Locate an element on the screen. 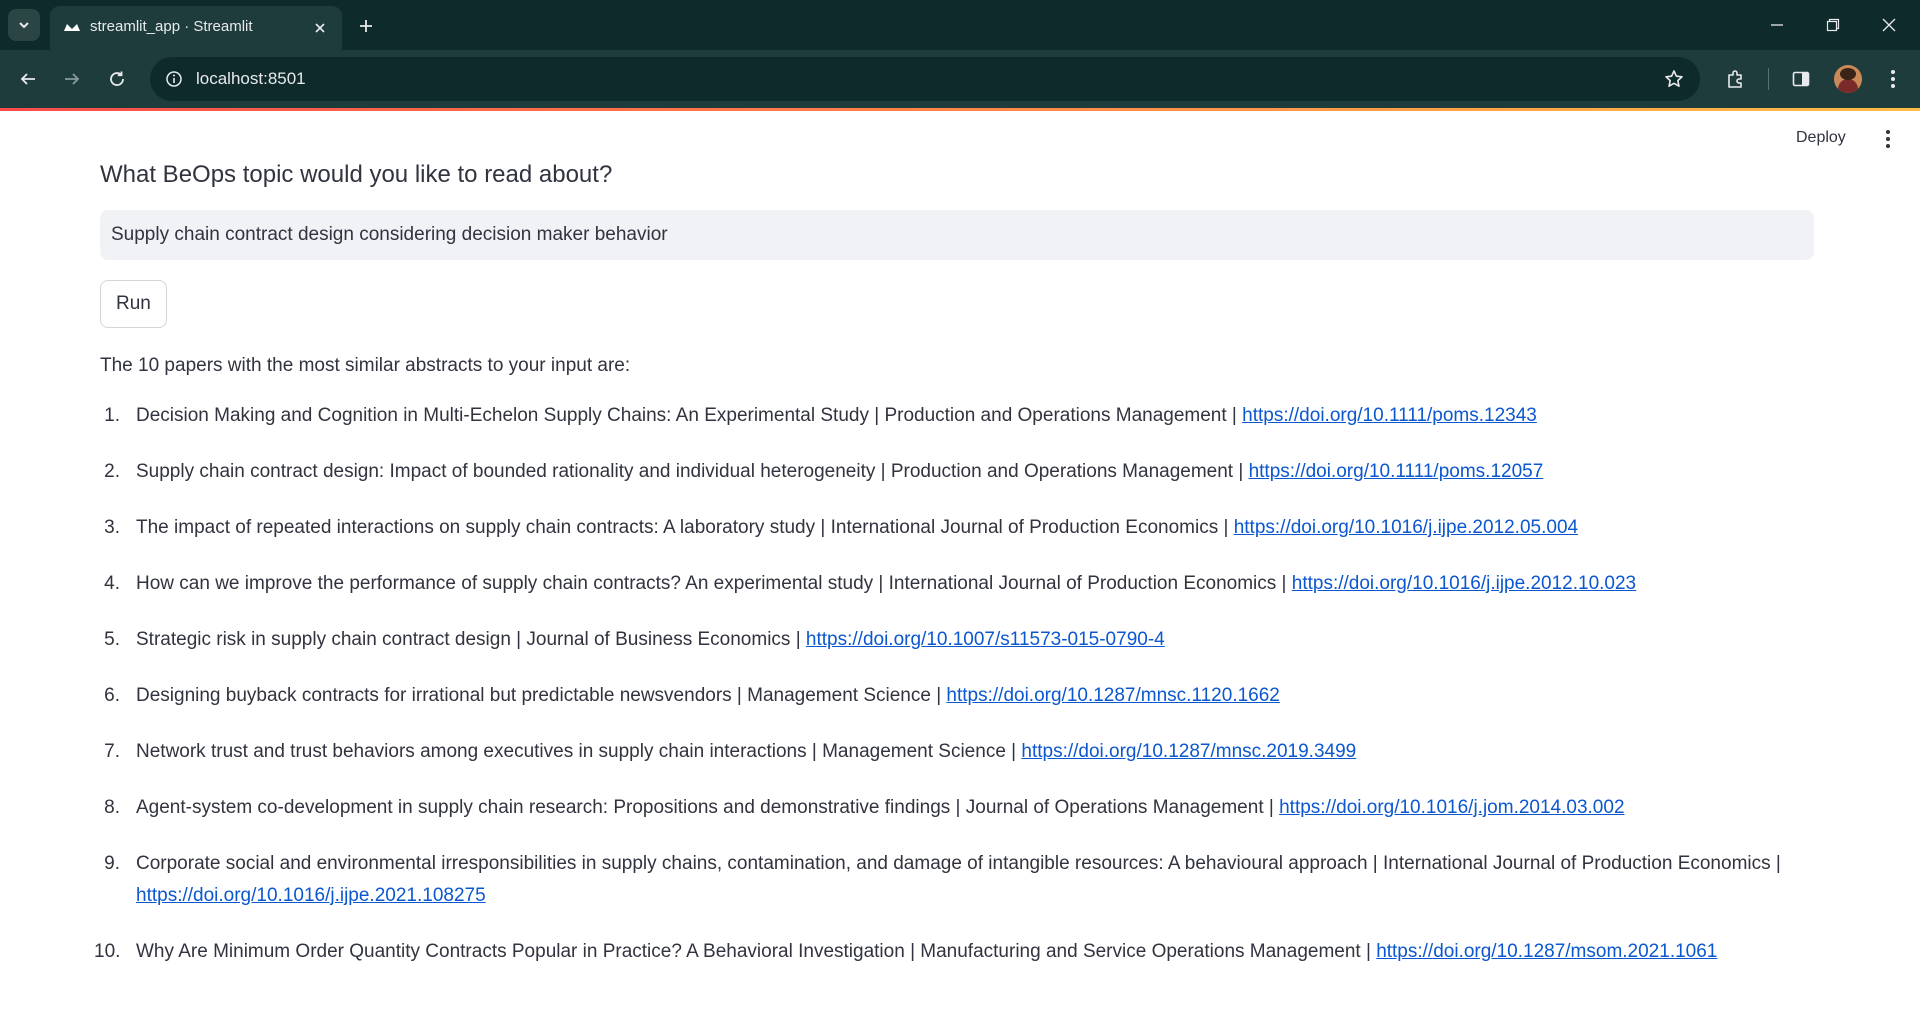  reload-icon is located at coordinates (117, 78).